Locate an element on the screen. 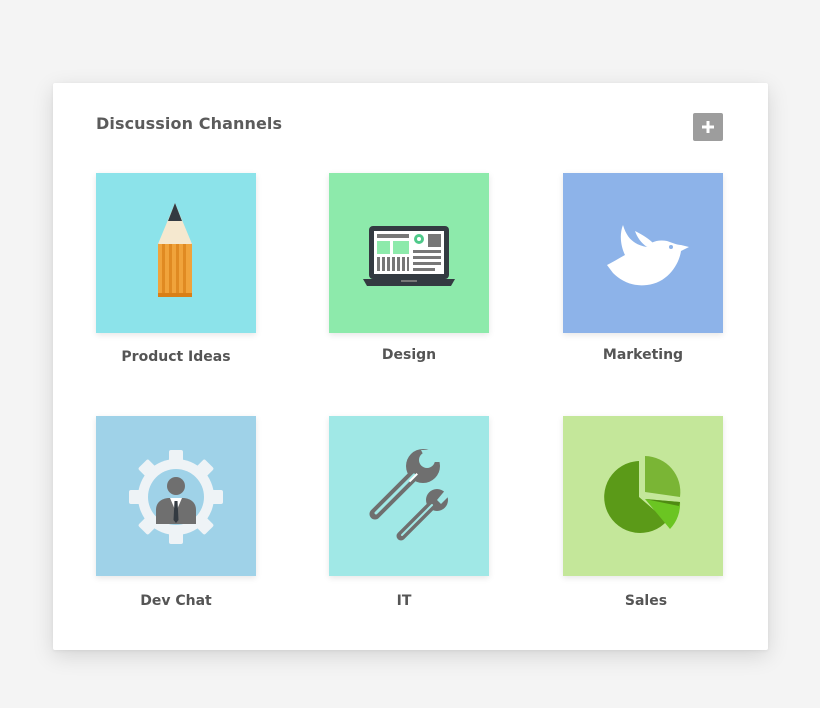 This screenshot has width=820, height=708. channel-label-marketing: Marketing is located at coordinates (643, 355).